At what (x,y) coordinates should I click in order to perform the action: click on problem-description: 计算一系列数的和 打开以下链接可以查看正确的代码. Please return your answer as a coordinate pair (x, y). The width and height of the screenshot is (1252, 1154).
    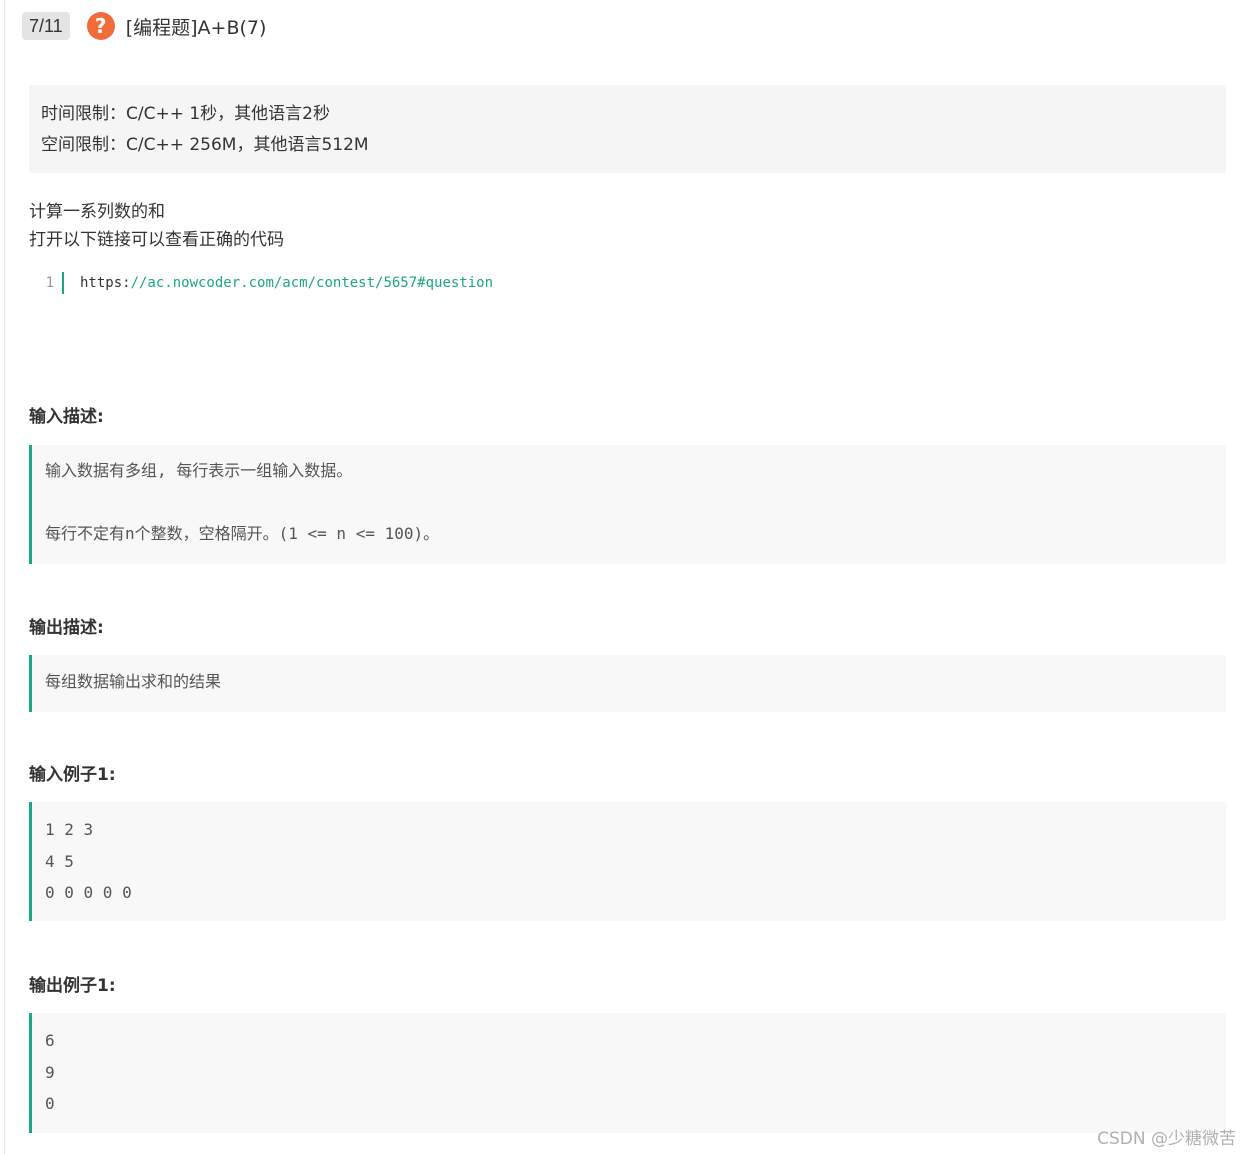
    Looking at the image, I should click on (156, 226).